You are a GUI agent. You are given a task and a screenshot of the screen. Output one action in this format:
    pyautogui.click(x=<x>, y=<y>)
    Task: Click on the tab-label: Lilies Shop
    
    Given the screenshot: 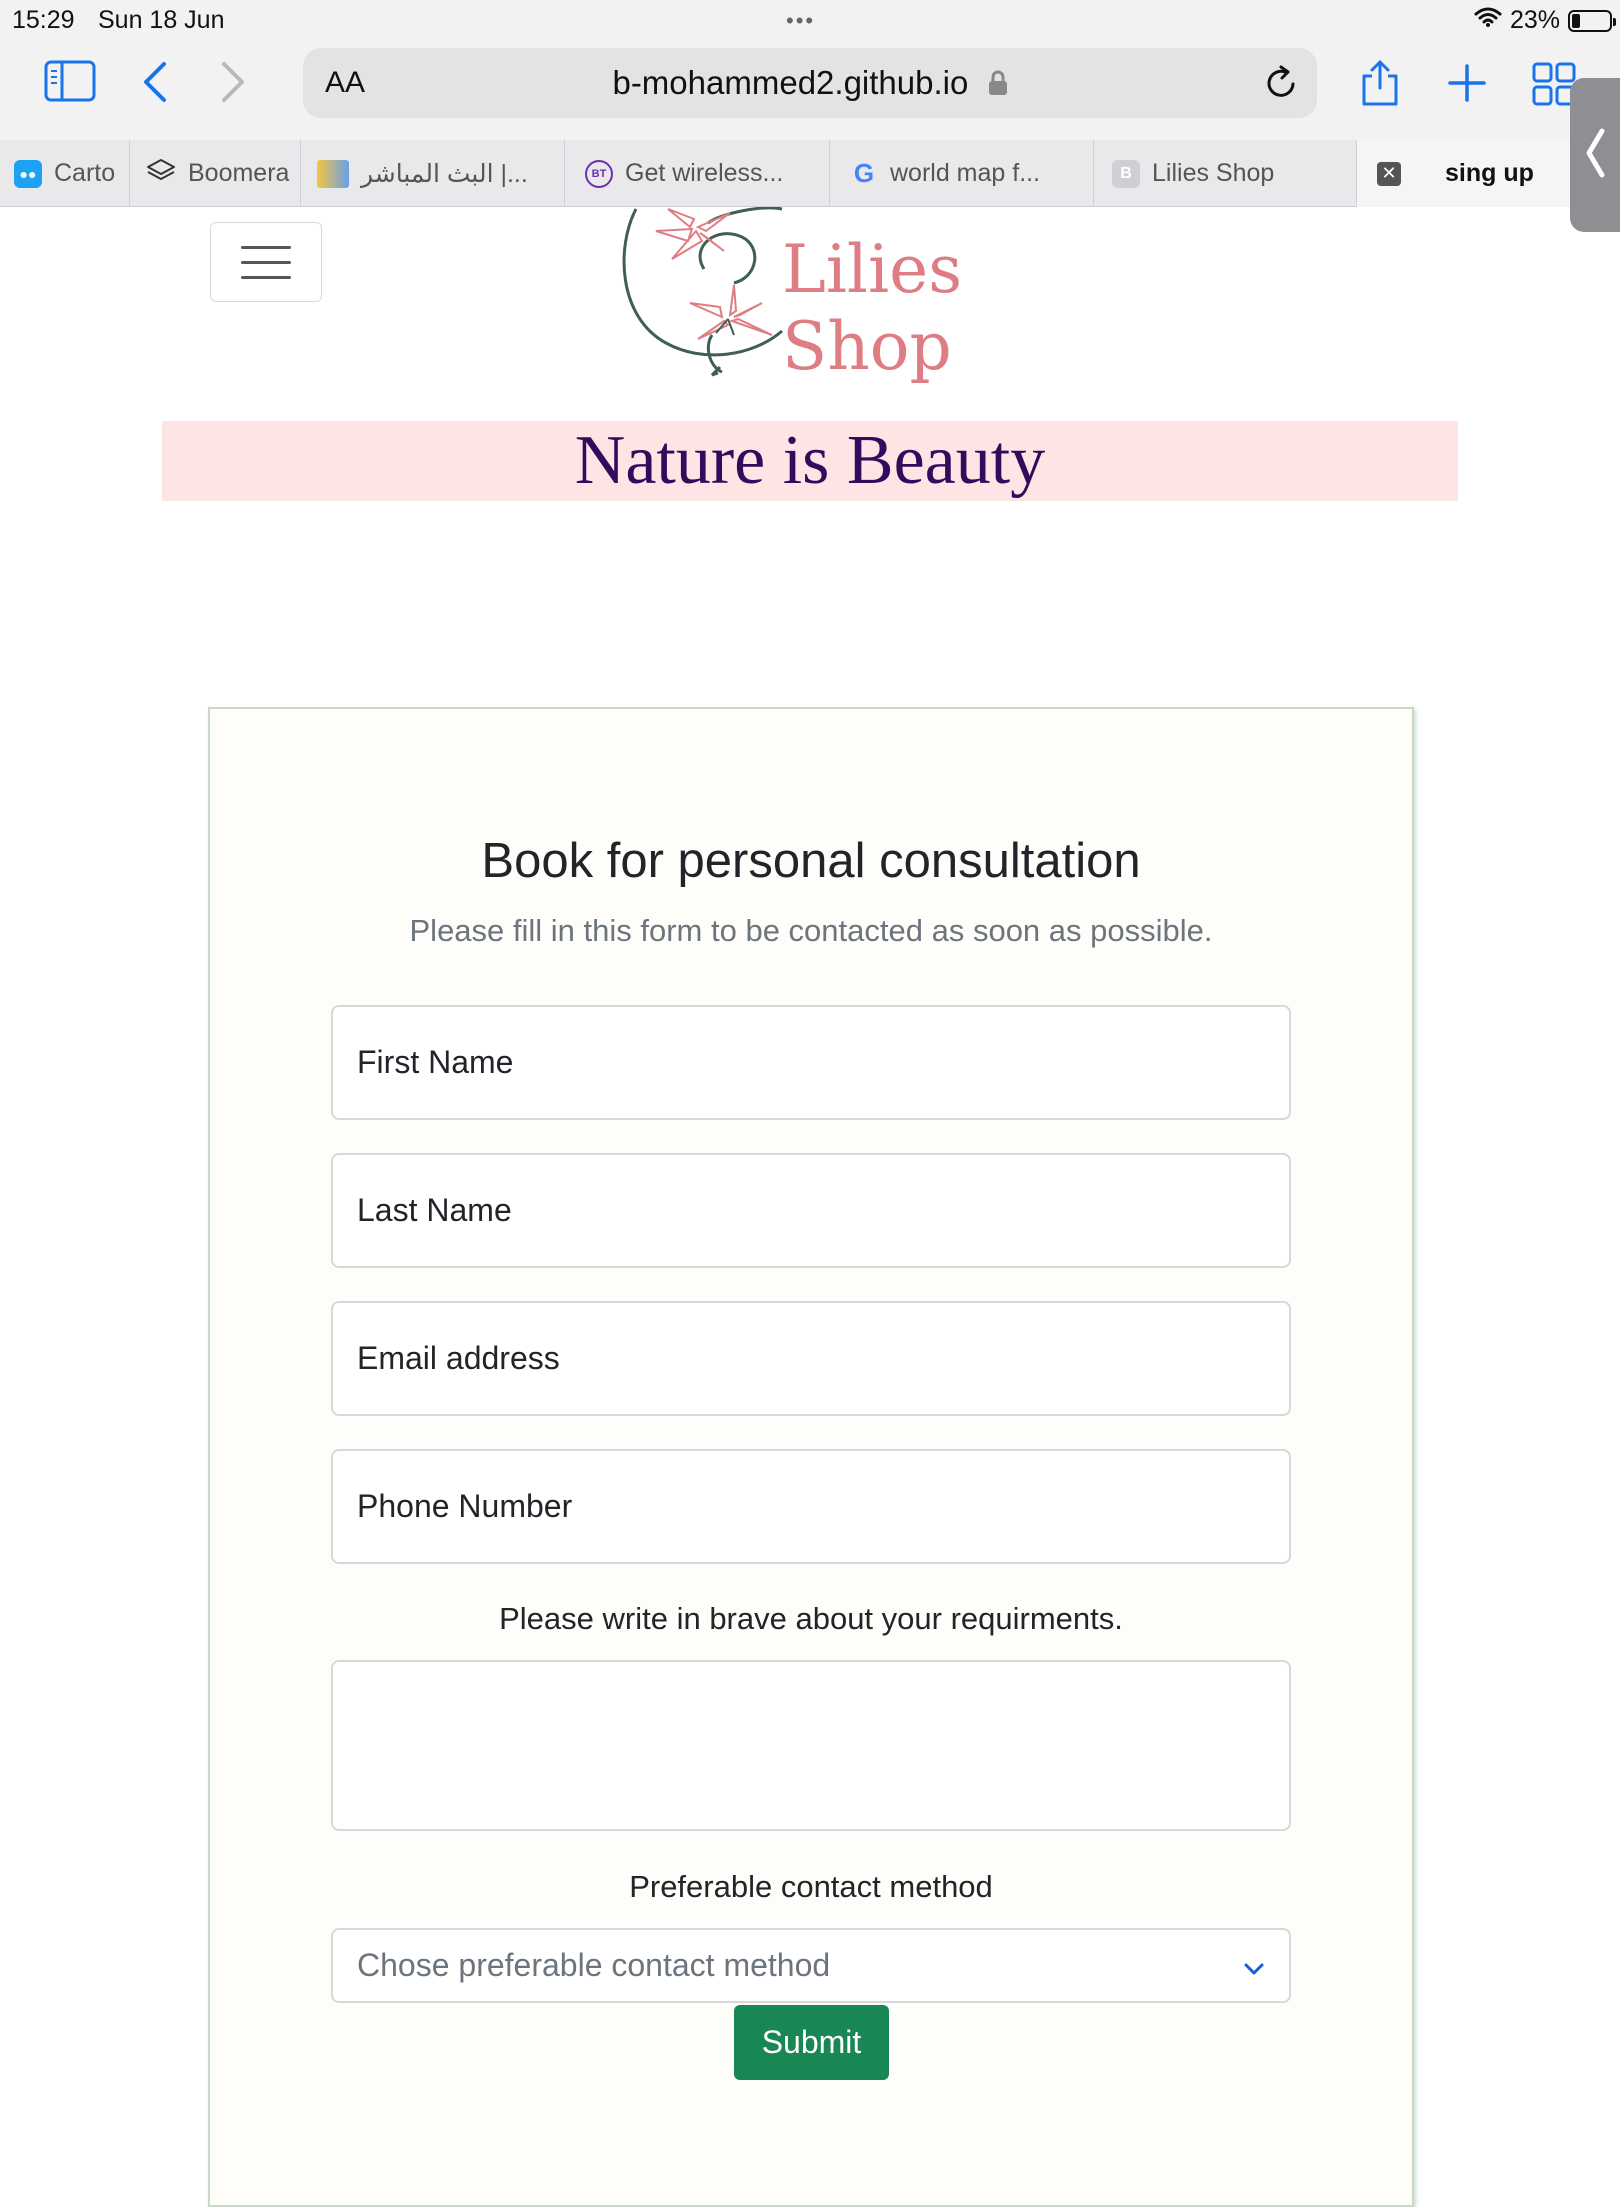 What is the action you would take?
    pyautogui.click(x=1213, y=173)
    